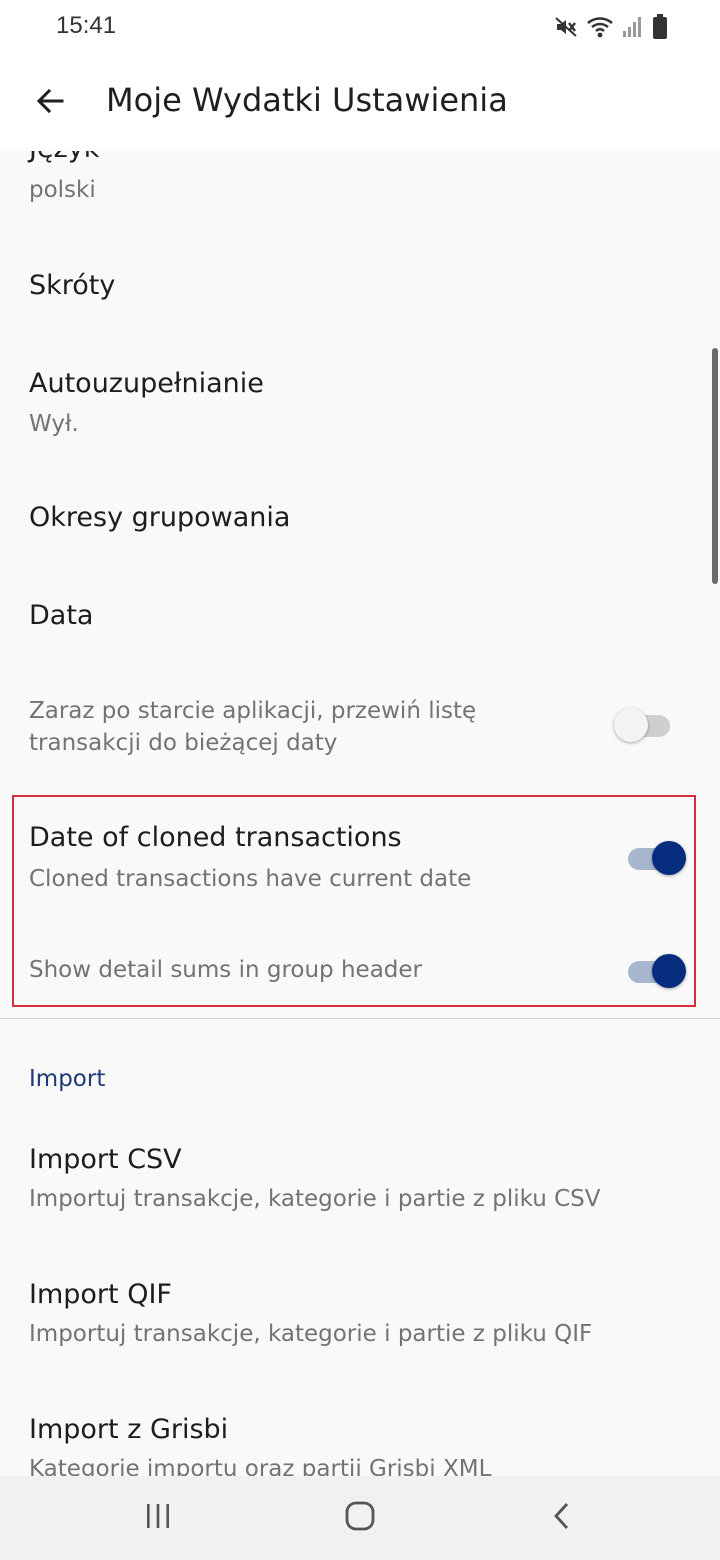  What do you see at coordinates (129, 1429) in the screenshot?
I see `pref-title: Import z Grisbi` at bounding box center [129, 1429].